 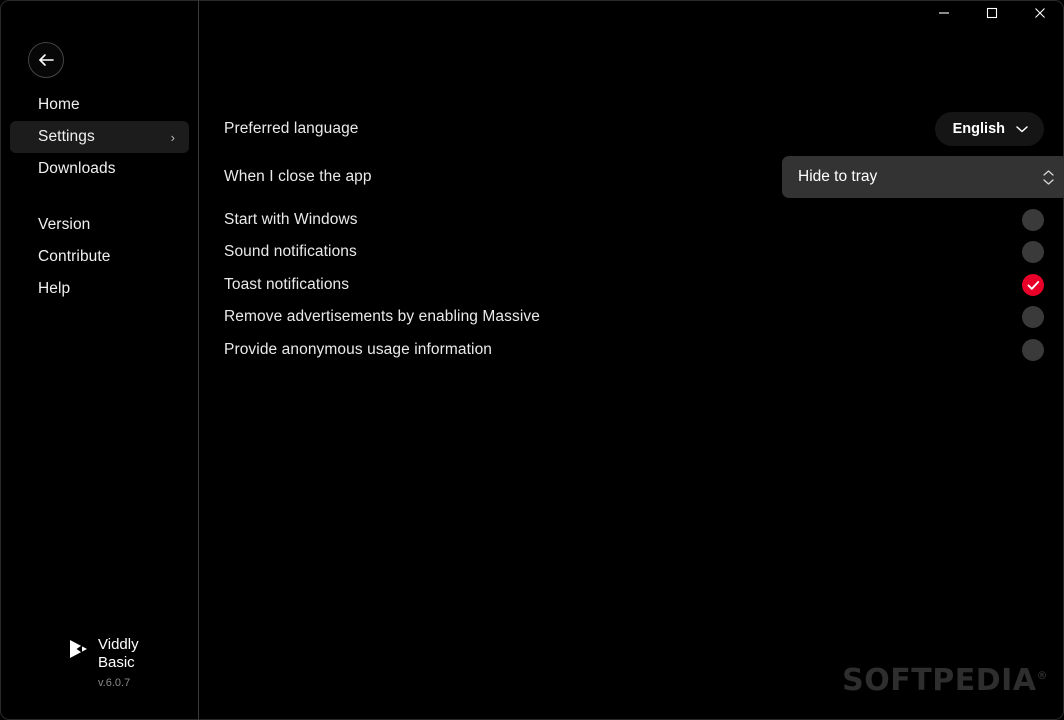 I want to click on app-version: v.6.0.7, so click(x=114, y=683).